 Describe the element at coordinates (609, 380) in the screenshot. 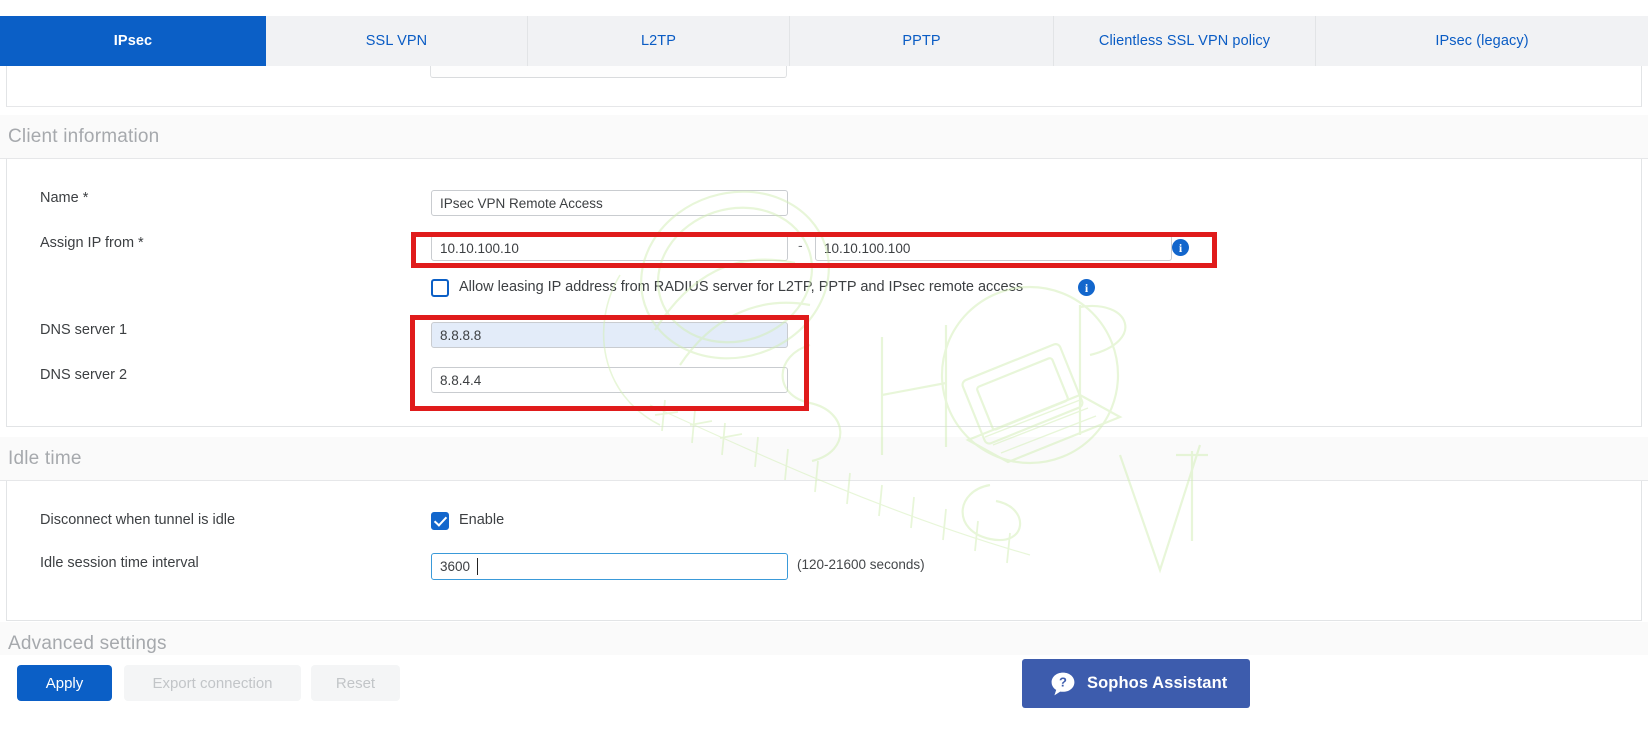

I see `dns-server-2-input` at that location.